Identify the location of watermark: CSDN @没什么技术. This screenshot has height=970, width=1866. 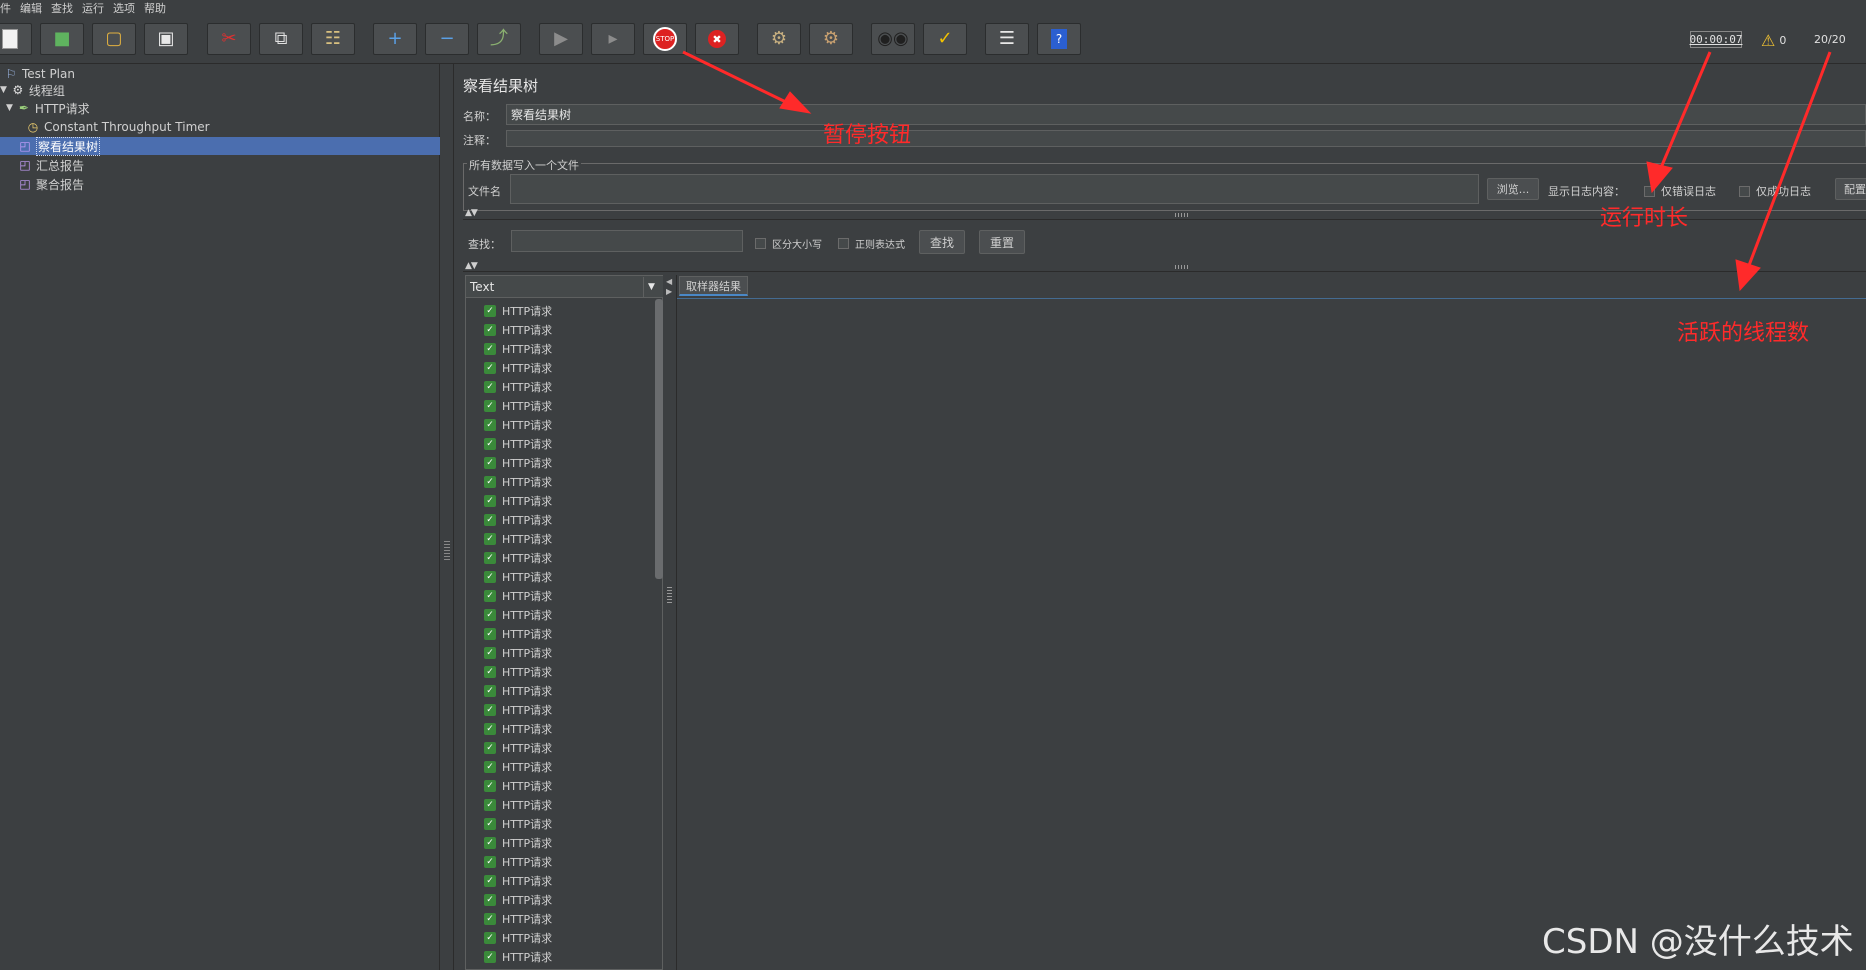
(1698, 942).